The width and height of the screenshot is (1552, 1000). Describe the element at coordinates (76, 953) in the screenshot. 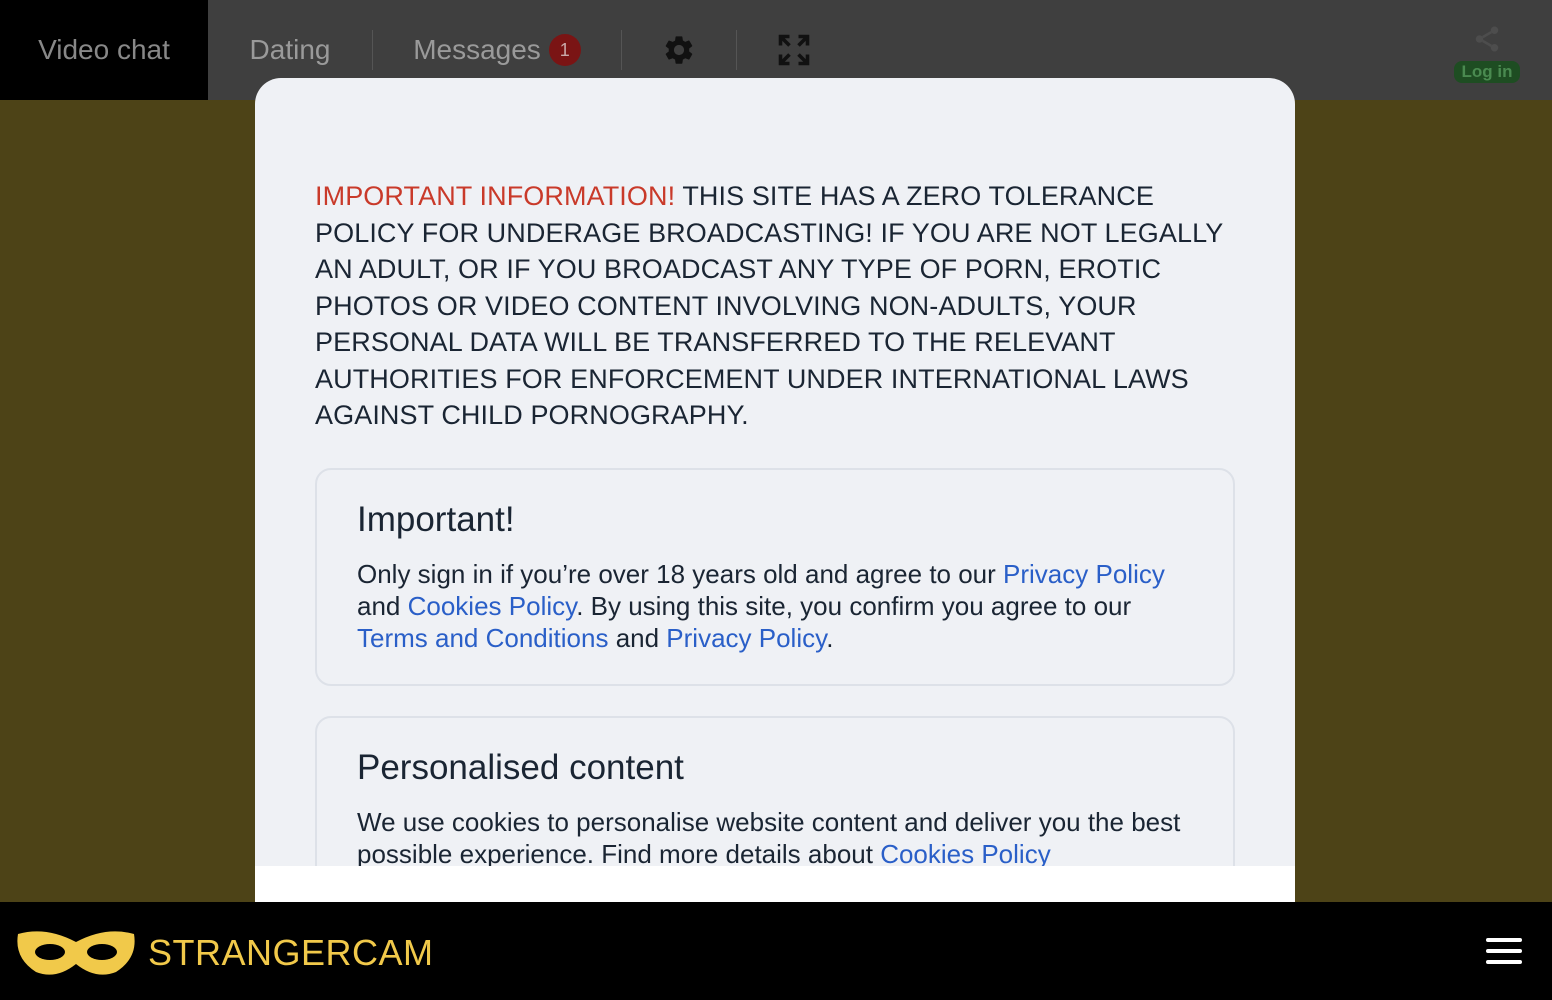

I see `mask-logo-icon` at that location.